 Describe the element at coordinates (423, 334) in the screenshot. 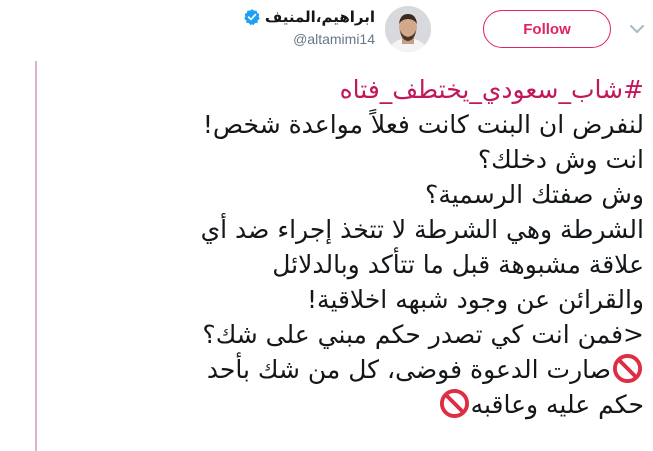

I see `tweet-line: <فمن انت كي تصدر حكم مبني على شك؟` at that location.